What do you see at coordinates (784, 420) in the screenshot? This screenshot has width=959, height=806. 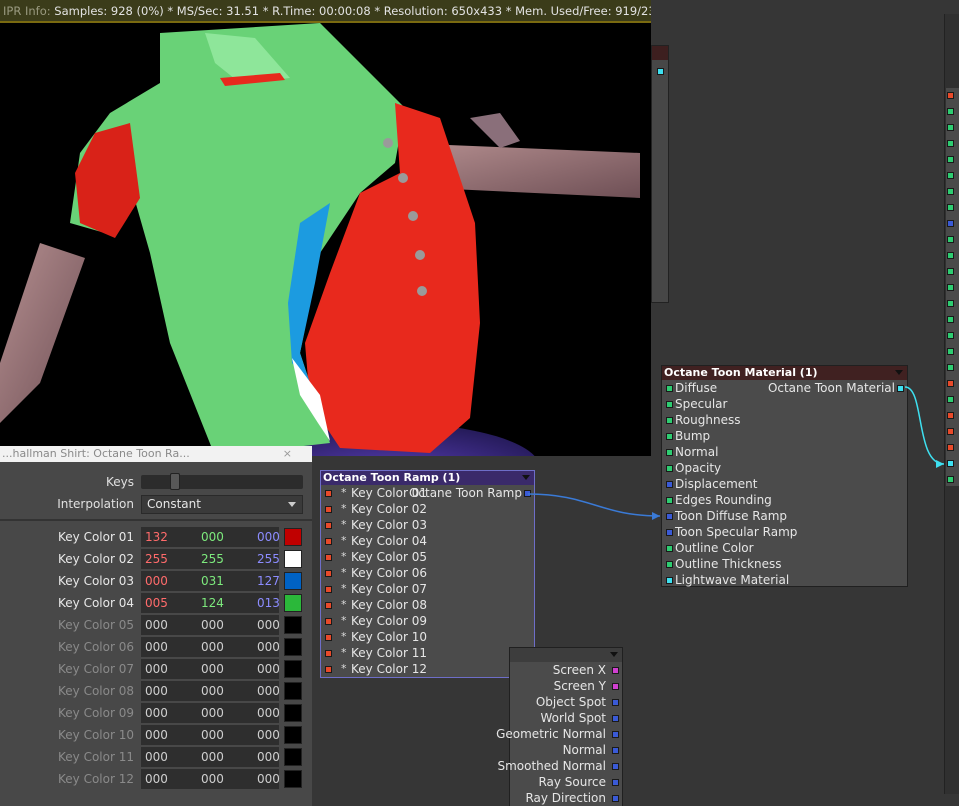 I see `toon-material-input-row: Roughness` at bounding box center [784, 420].